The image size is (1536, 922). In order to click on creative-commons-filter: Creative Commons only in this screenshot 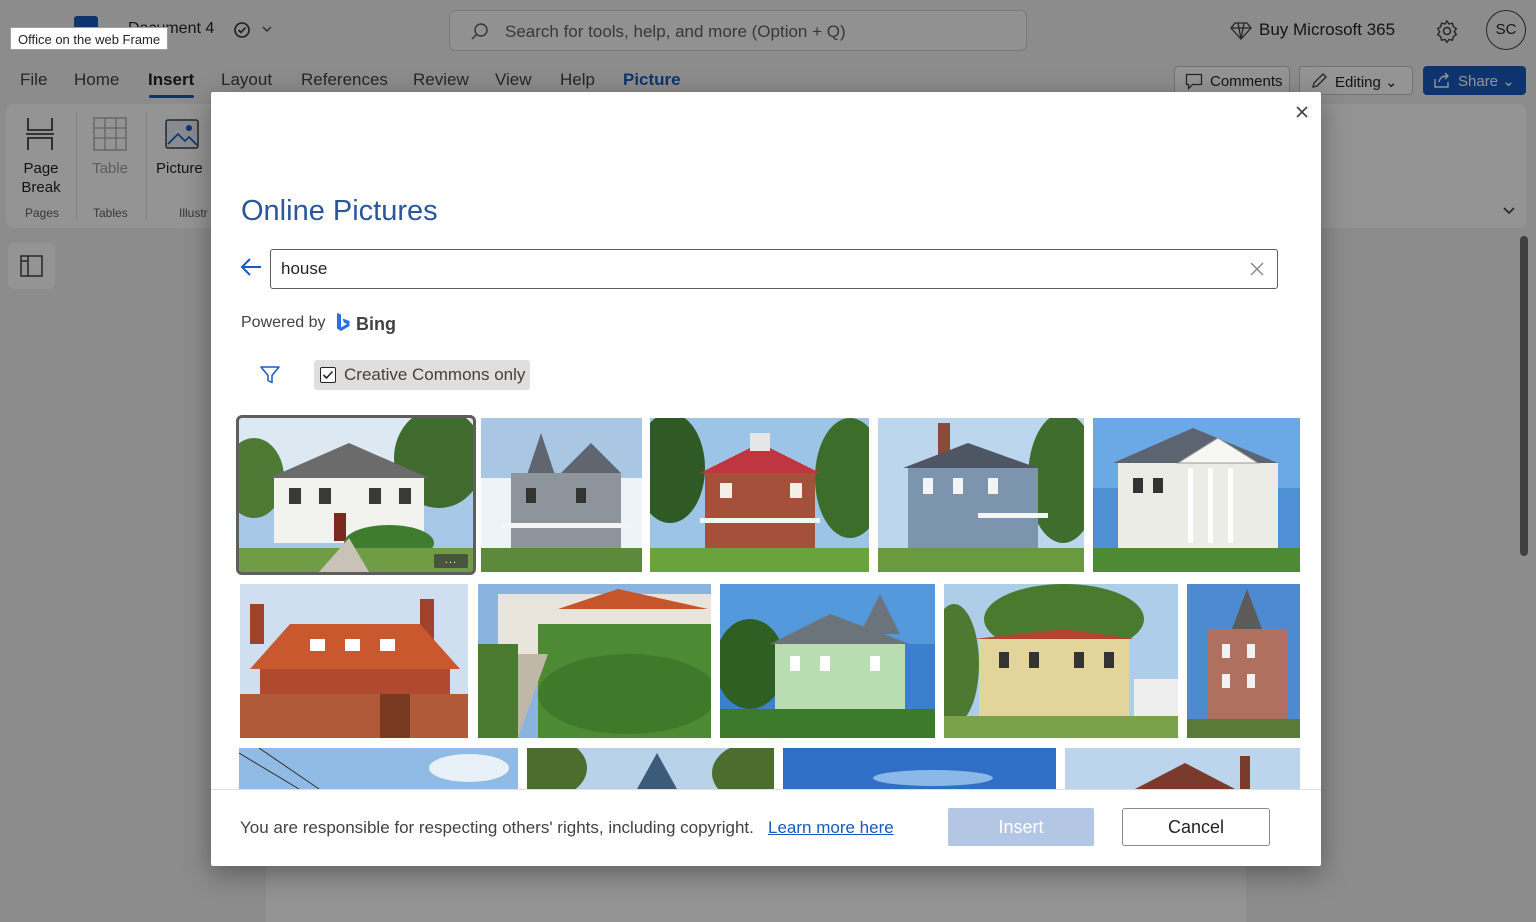, I will do `click(422, 375)`.